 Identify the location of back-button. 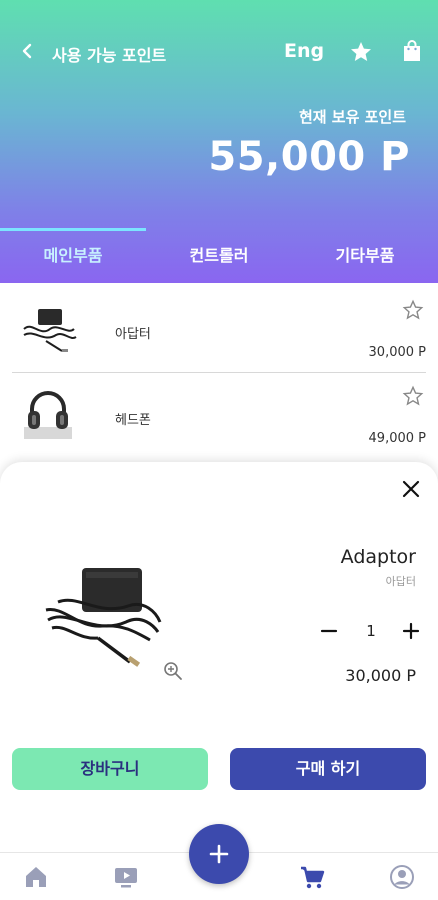
(27, 51).